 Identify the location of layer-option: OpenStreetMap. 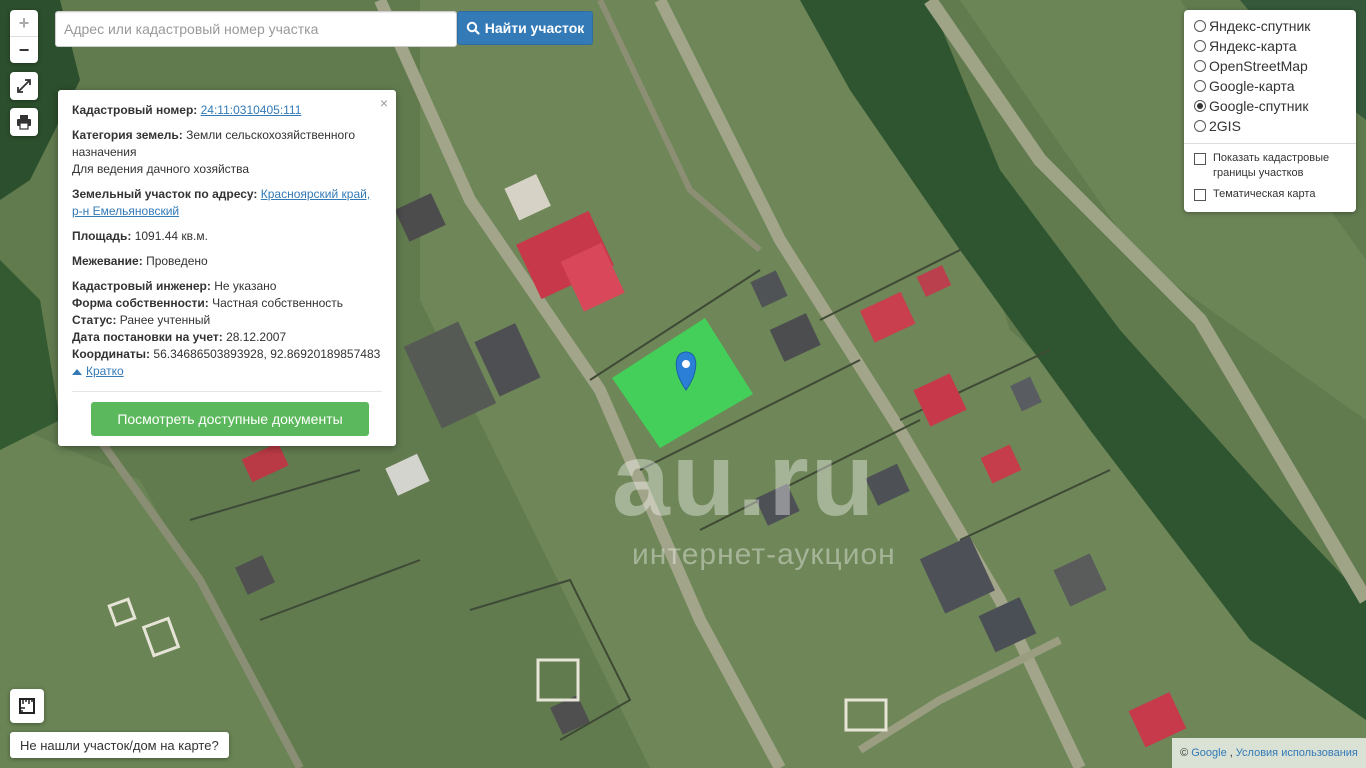
(1270, 66).